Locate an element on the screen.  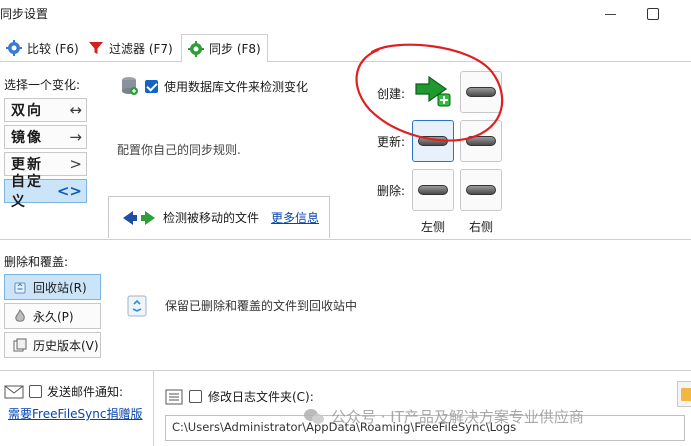
right-arrow-icon: → is located at coordinates (75, 137).